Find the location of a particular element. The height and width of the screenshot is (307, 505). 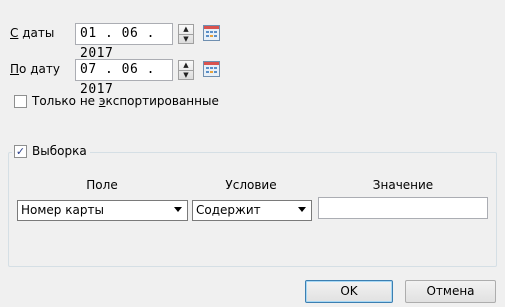

value-input is located at coordinates (403, 208).